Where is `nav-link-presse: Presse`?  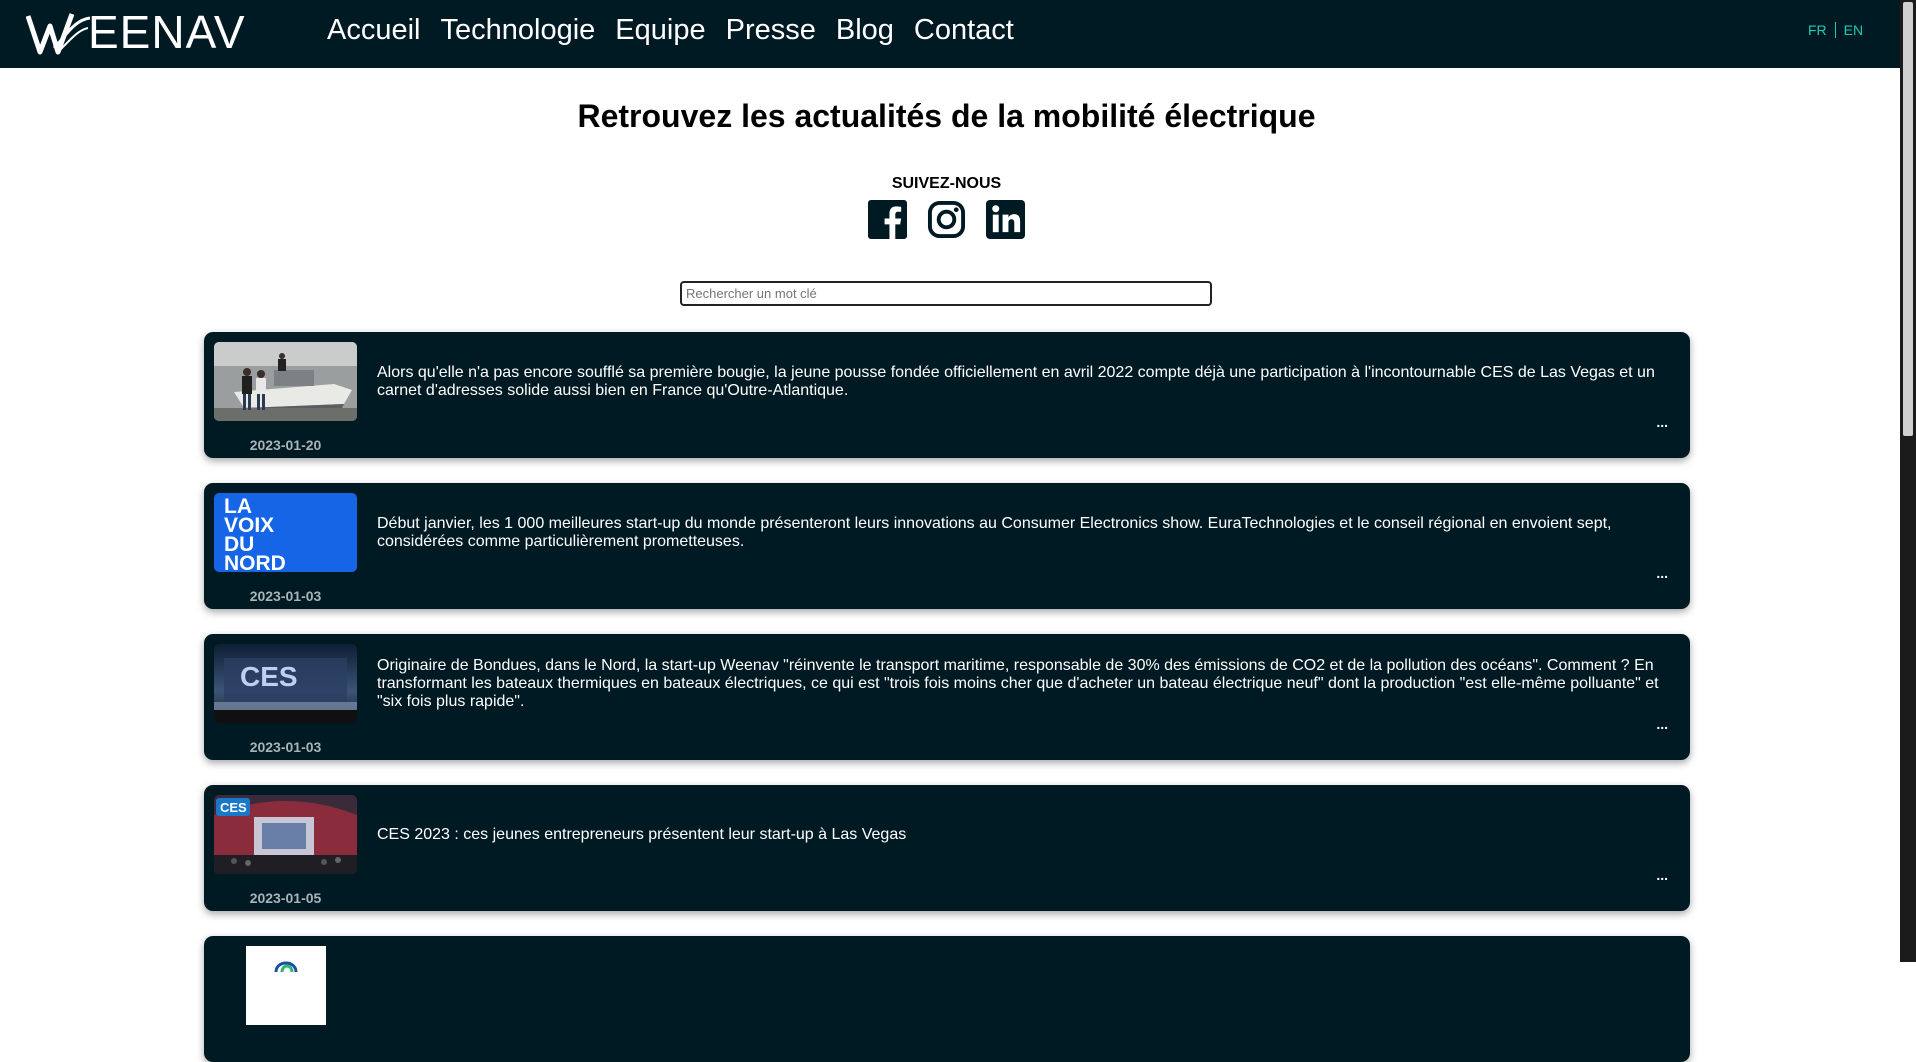 nav-link-presse: Presse is located at coordinates (771, 30).